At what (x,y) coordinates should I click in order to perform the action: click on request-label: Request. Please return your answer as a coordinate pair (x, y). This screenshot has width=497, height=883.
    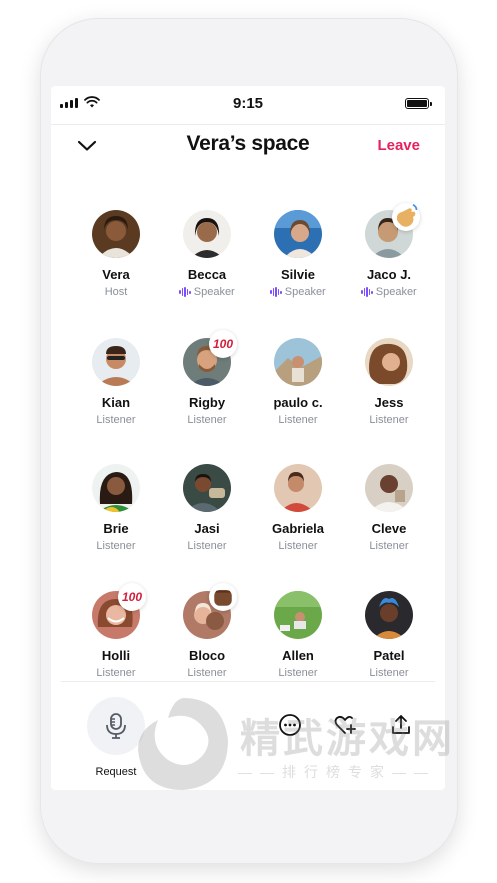
    Looking at the image, I should click on (116, 772).